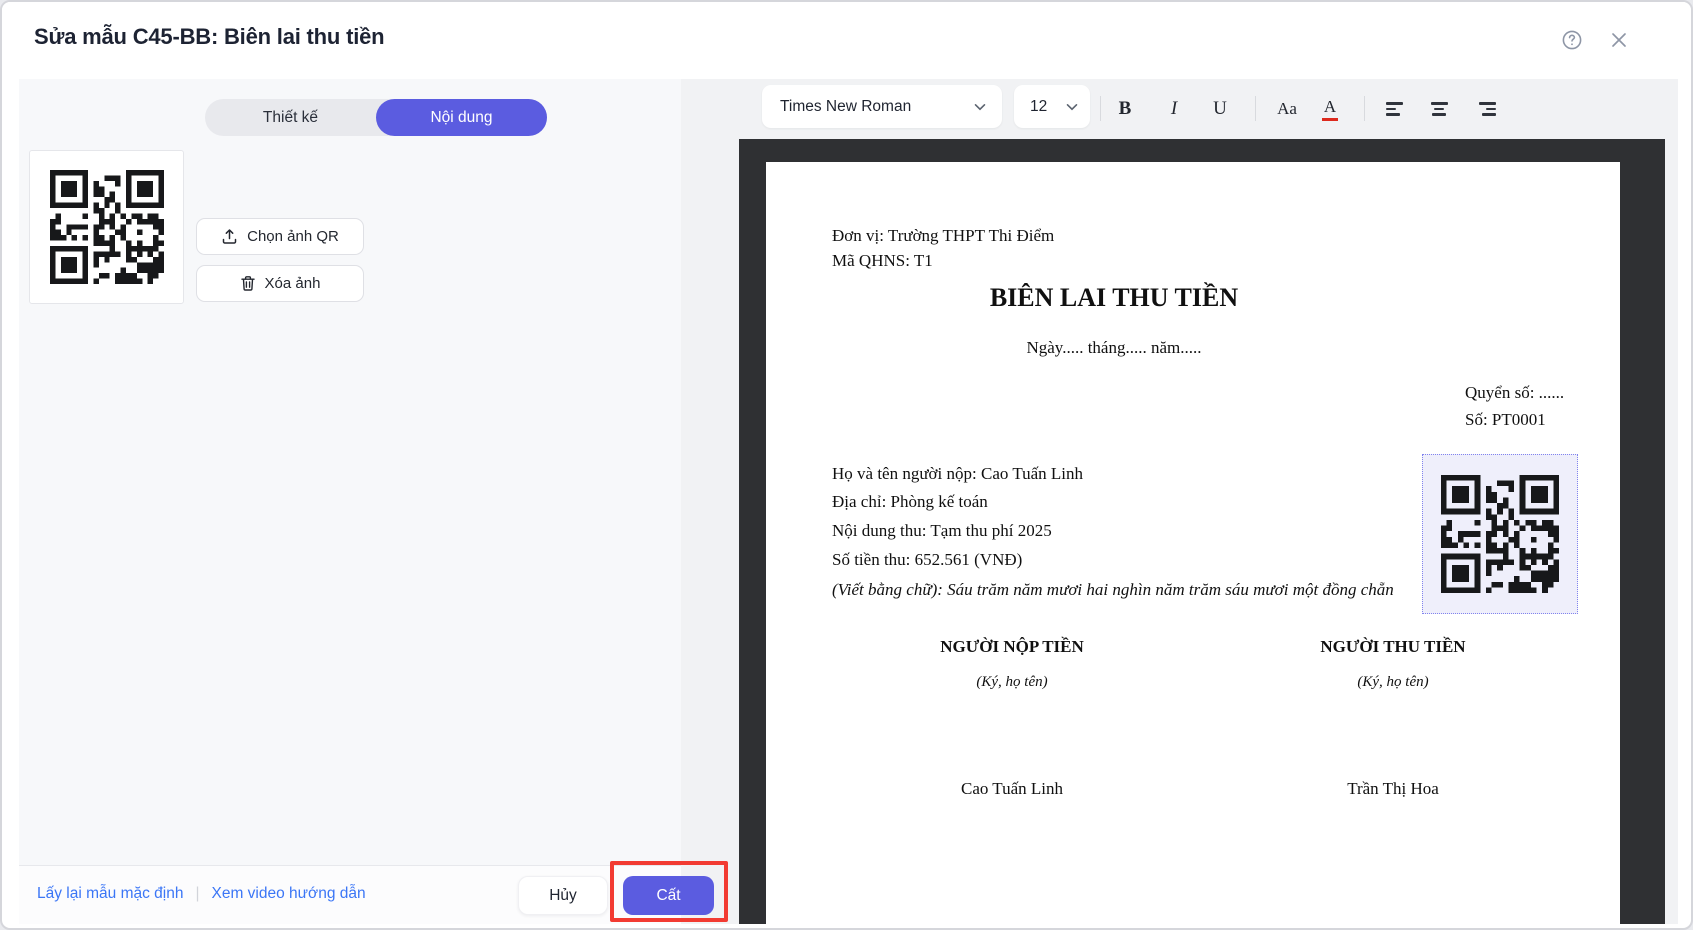 The image size is (1693, 930). Describe the element at coordinates (1012, 788) in the screenshot. I see `payer-name: Cao Tuấn Linh` at that location.